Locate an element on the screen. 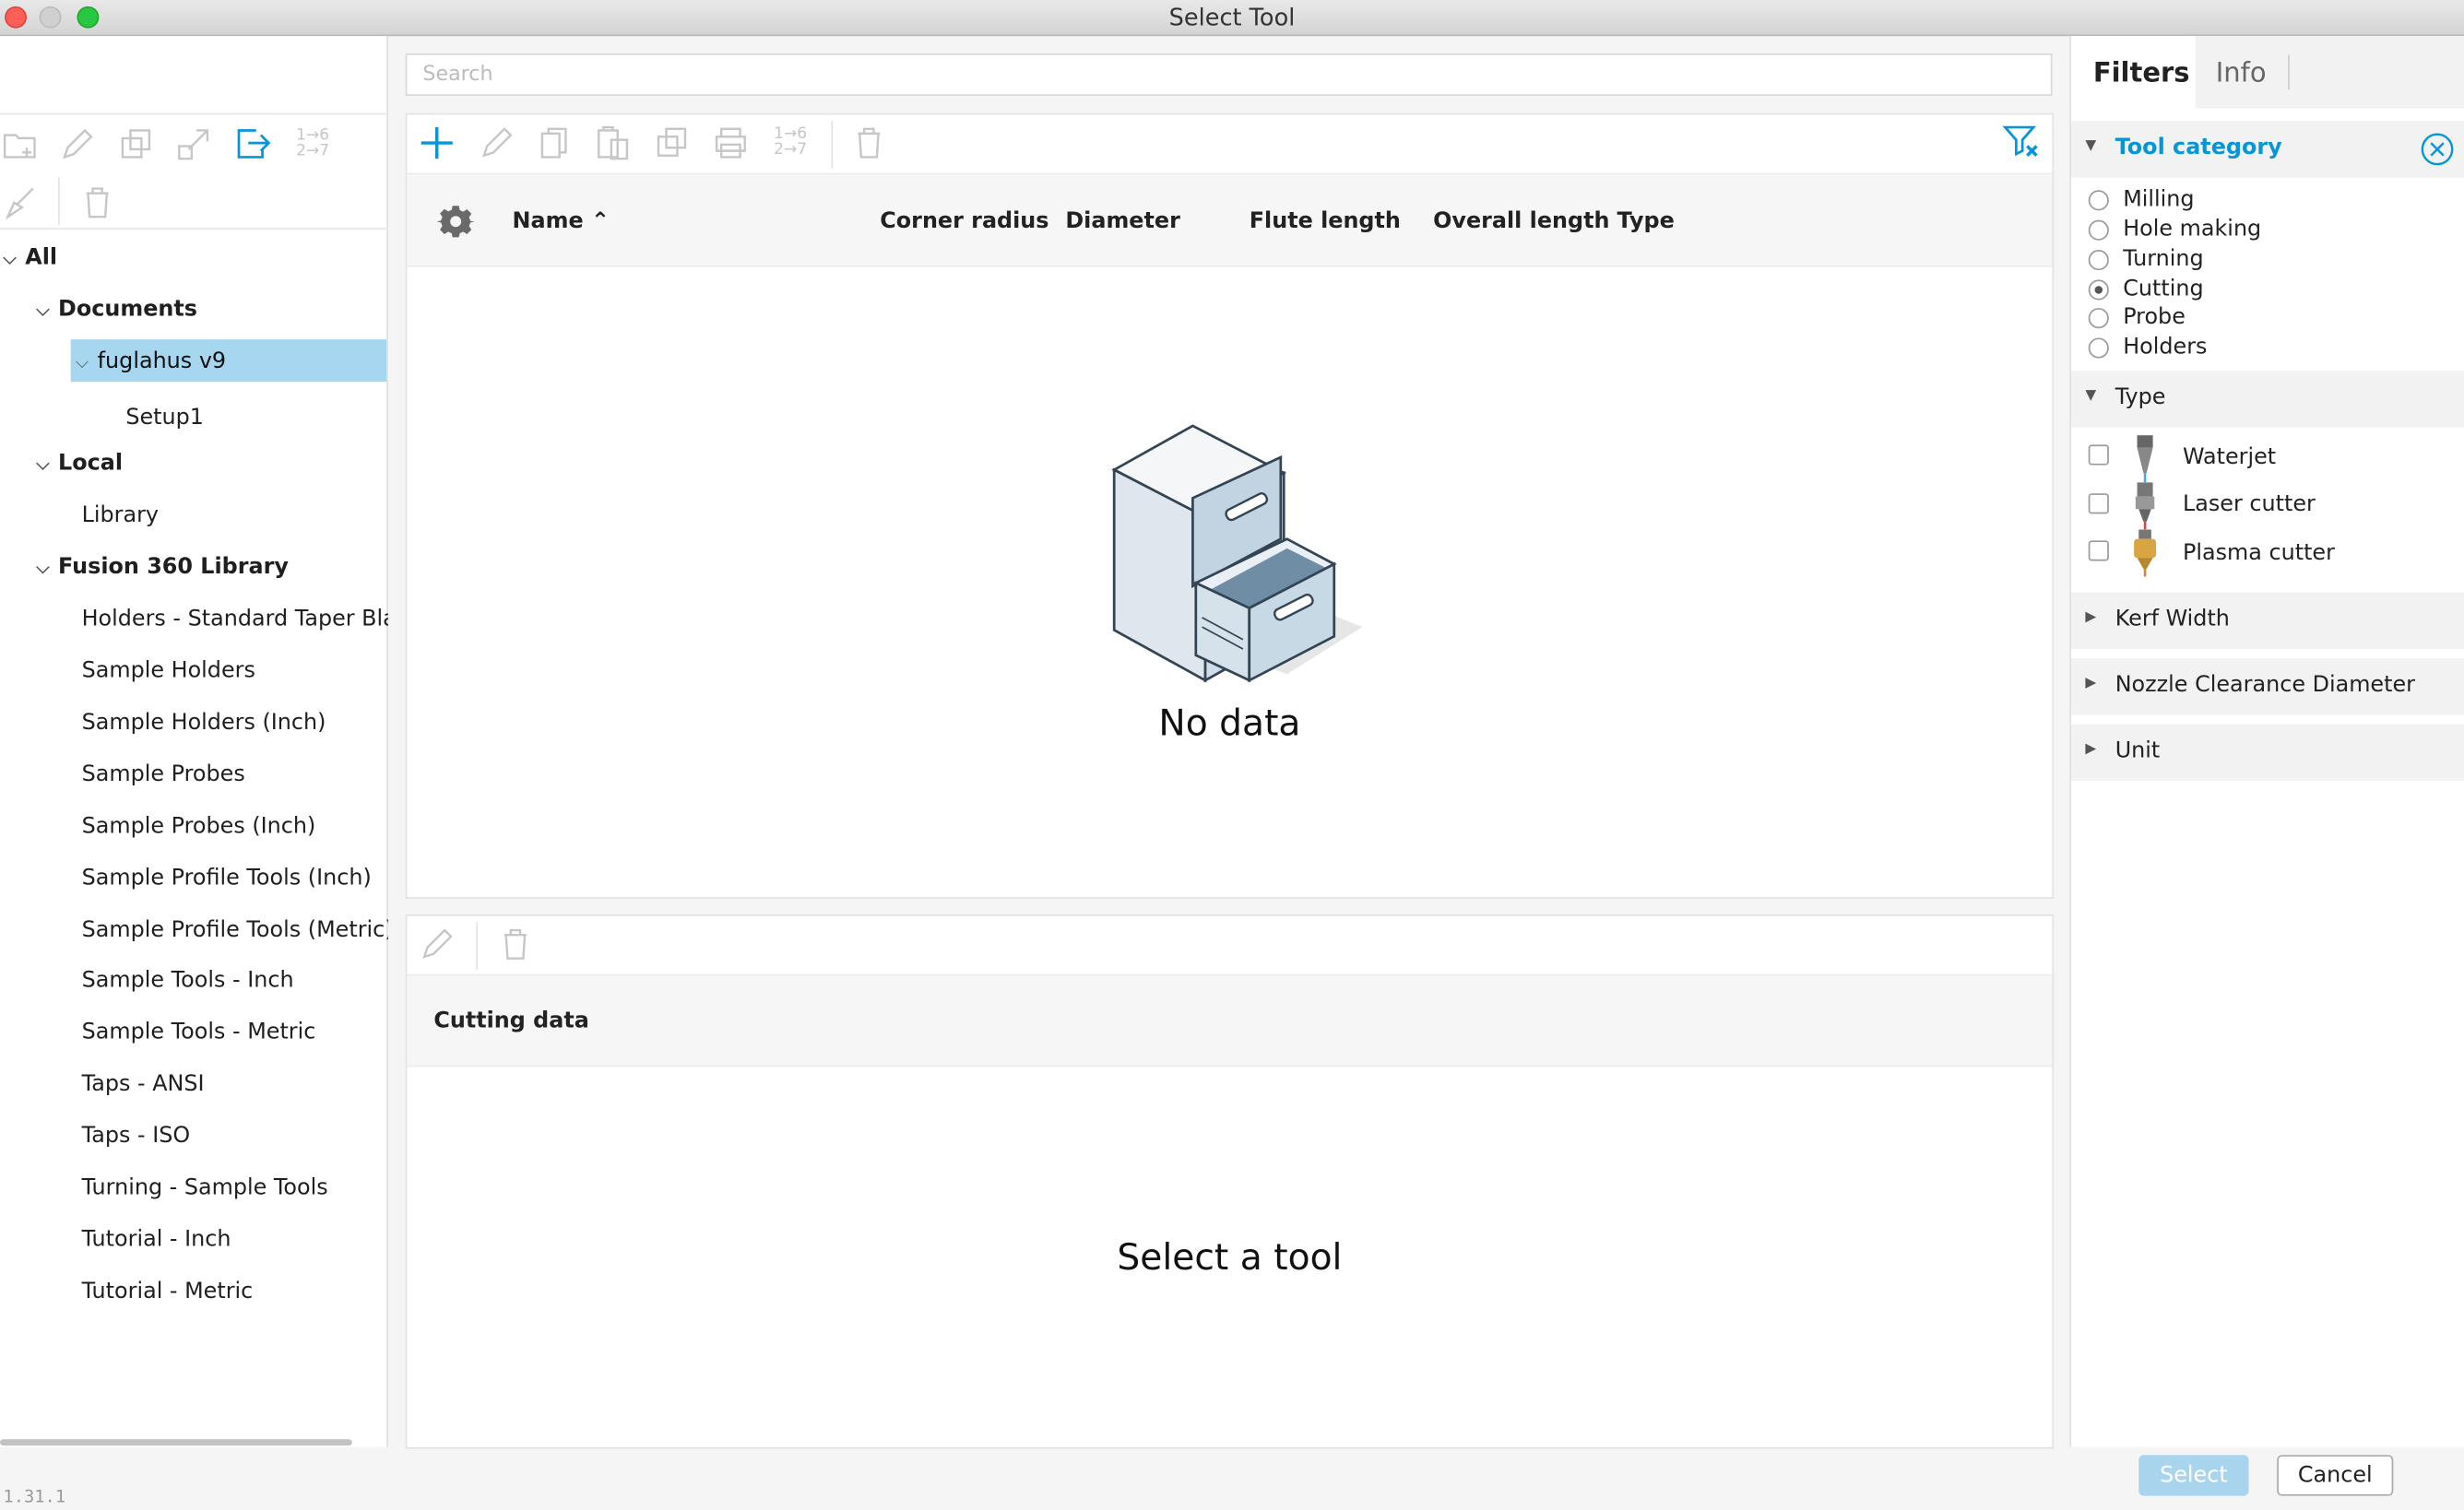  option-plasma-cutter-label: Plasma cutter is located at coordinates (2259, 553).